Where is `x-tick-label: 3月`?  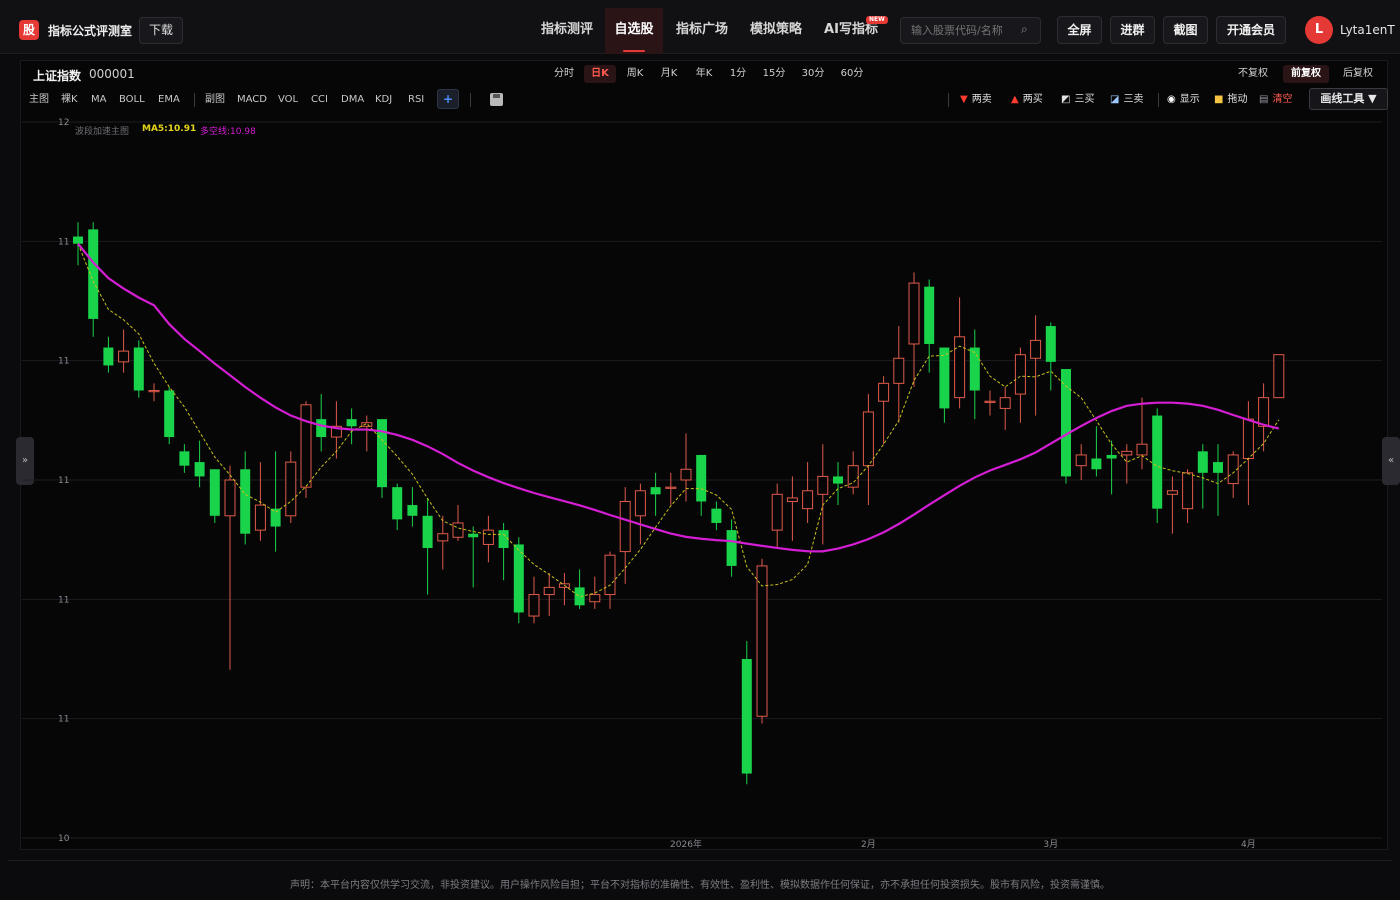
x-tick-label: 3月 is located at coordinates (1050, 844).